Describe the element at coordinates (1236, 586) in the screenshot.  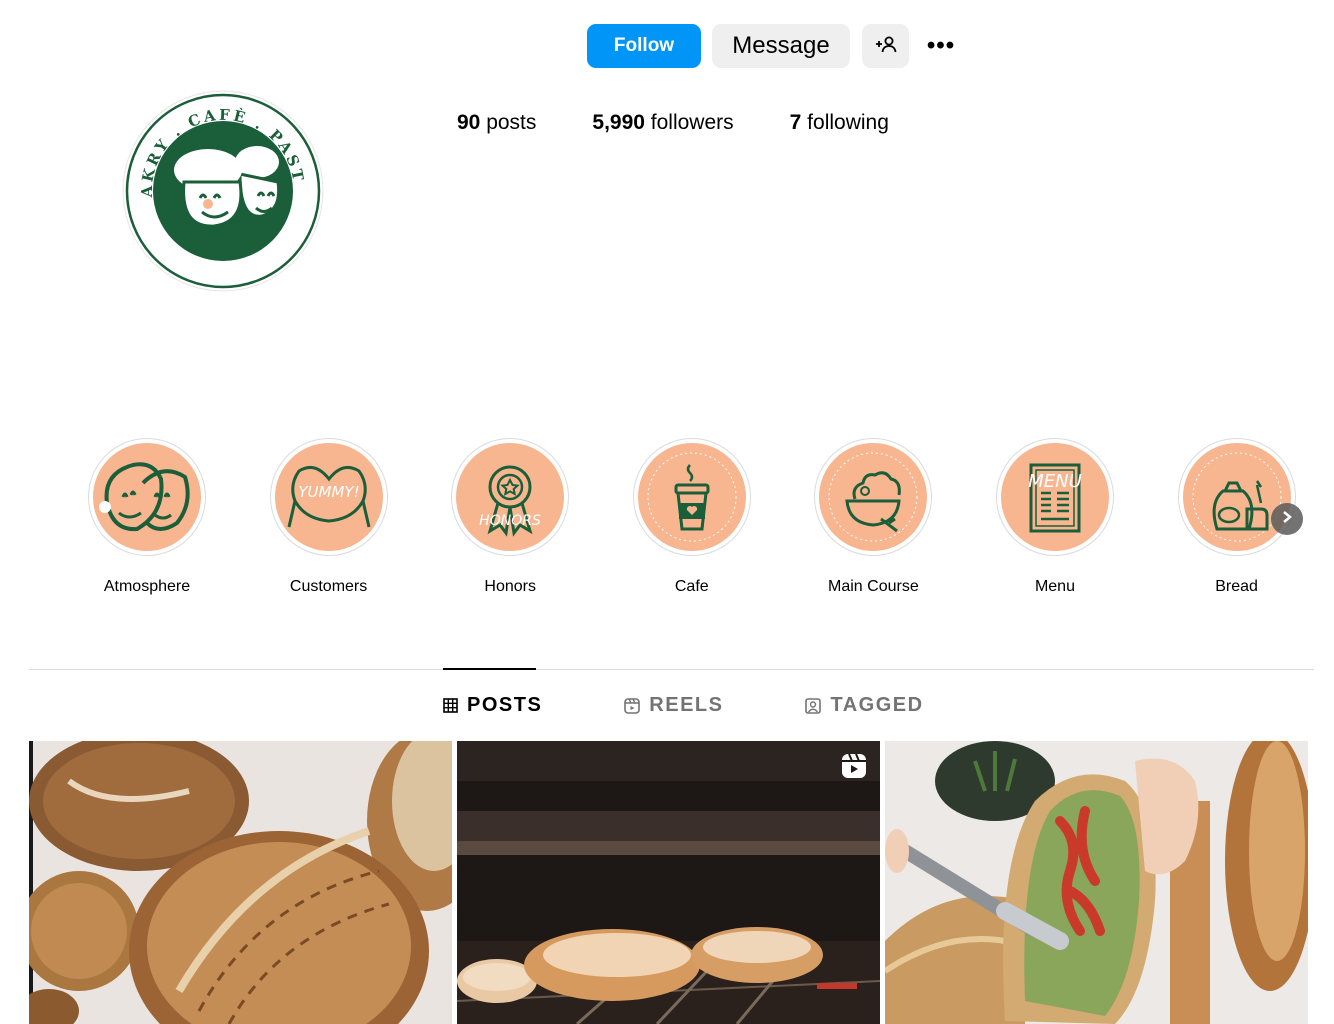
I see `highlight-label: Bread` at that location.